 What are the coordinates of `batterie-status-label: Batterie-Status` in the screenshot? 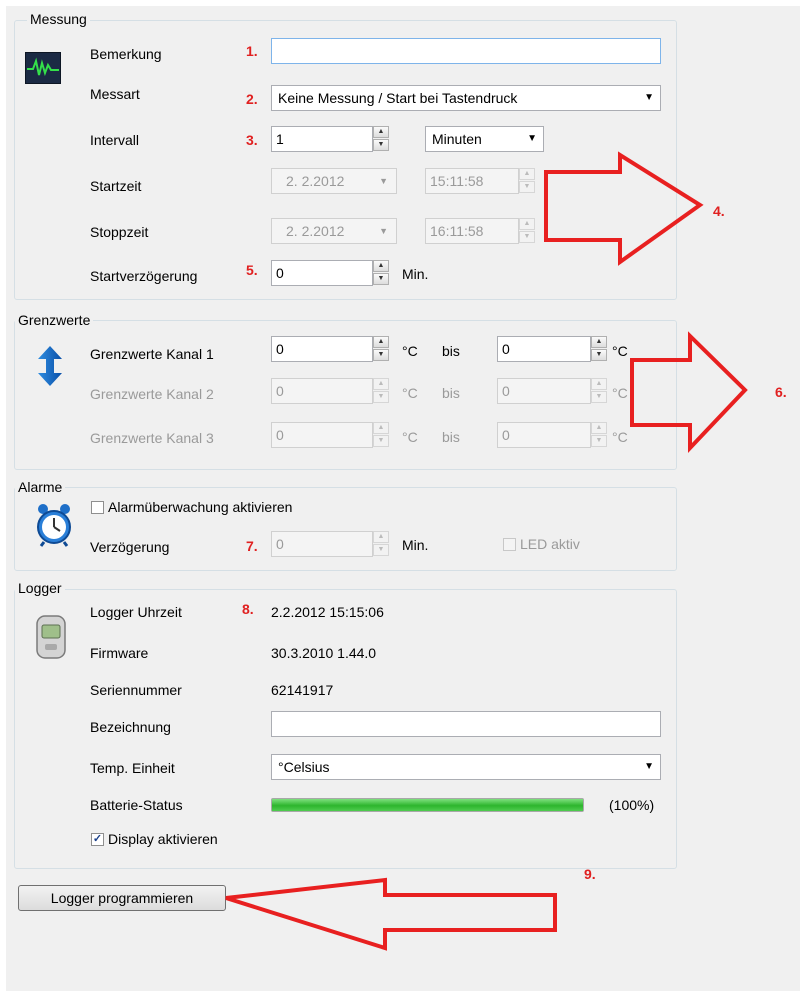 It's located at (136, 805).